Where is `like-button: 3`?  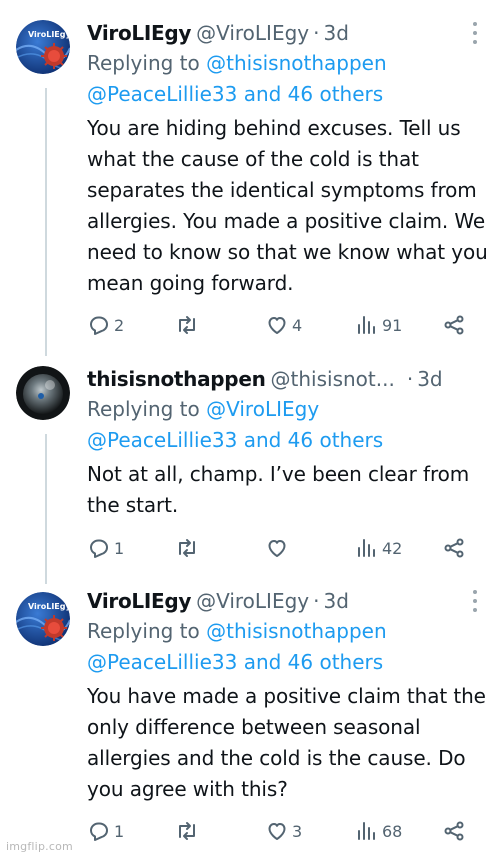 like-button: 3 is located at coordinates (283, 831).